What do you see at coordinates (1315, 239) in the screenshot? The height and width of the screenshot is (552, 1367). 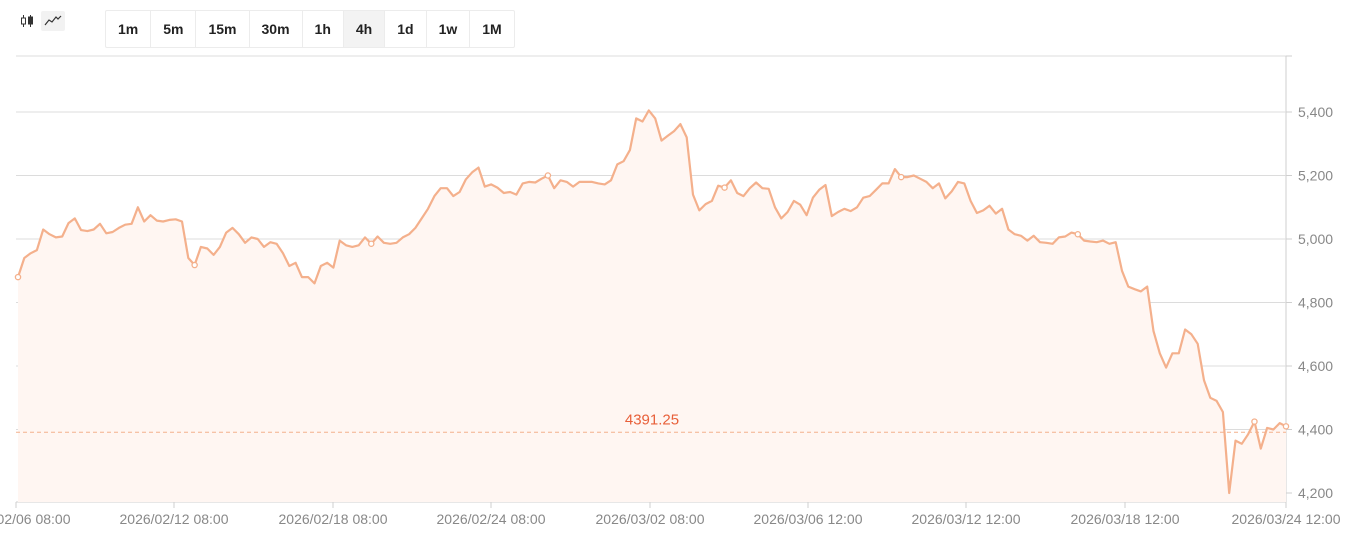 I see `y-tick-label: 5,000` at bounding box center [1315, 239].